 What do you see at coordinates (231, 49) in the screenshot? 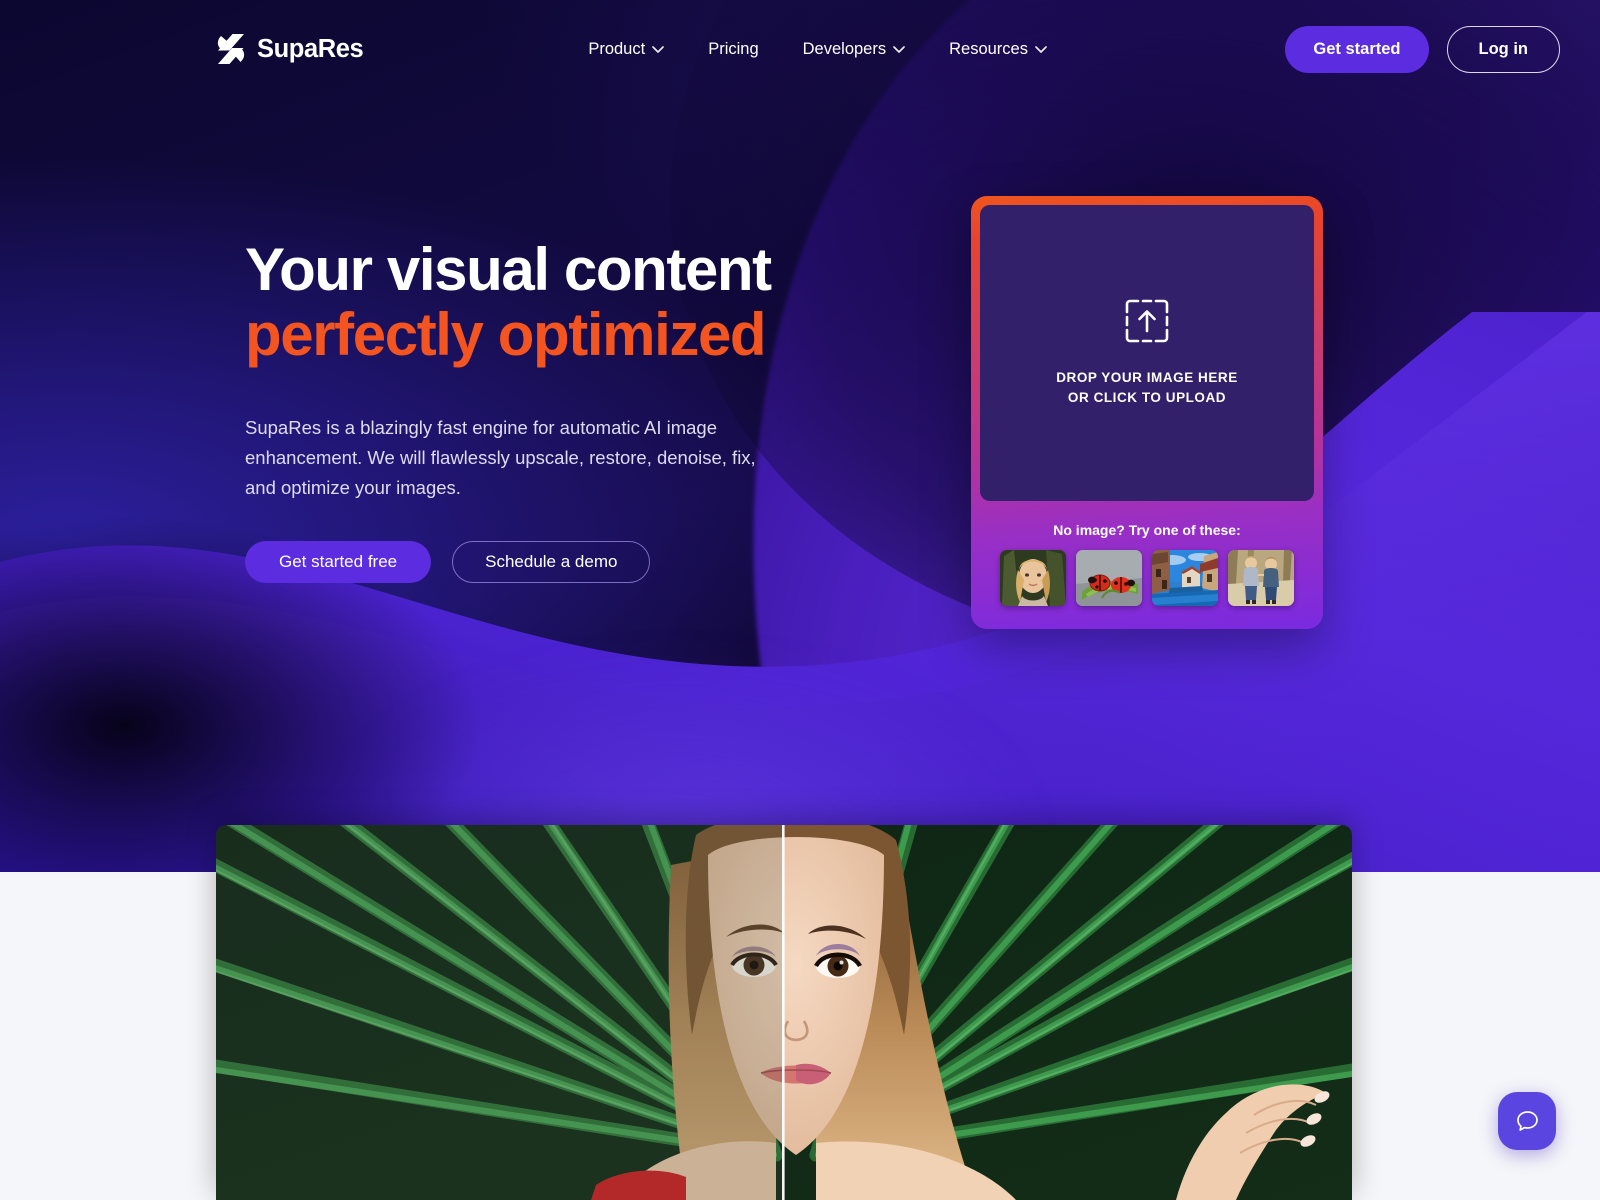
I see `suparés-slash-logo-icon` at bounding box center [231, 49].